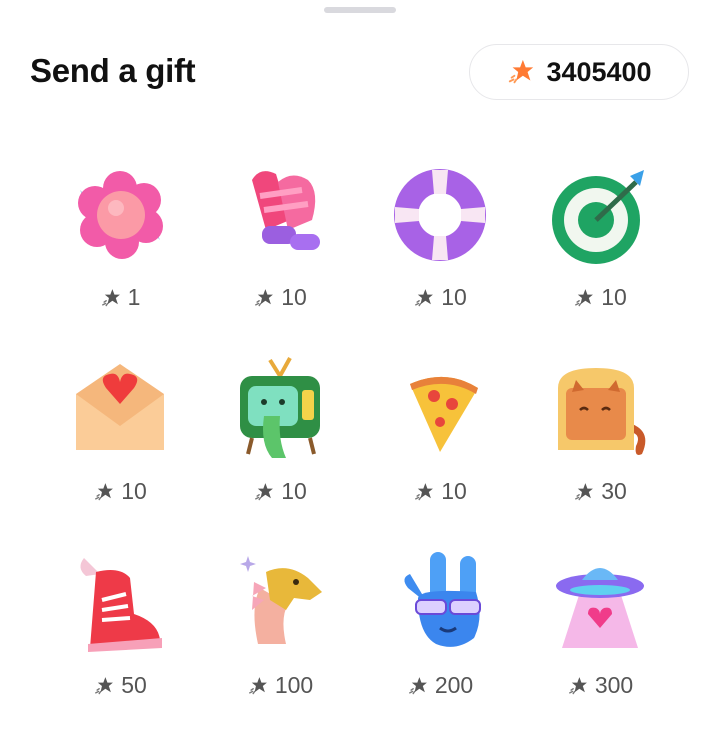  I want to click on ufo-icon, so click(600, 608).